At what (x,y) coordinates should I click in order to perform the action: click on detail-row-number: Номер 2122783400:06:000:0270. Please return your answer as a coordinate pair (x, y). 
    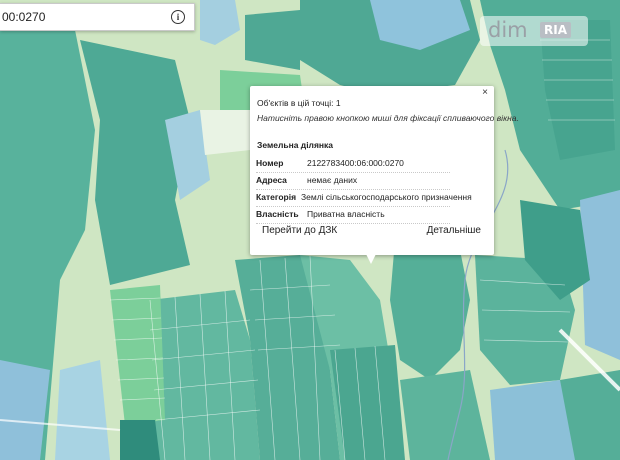
    Looking at the image, I should click on (353, 164).